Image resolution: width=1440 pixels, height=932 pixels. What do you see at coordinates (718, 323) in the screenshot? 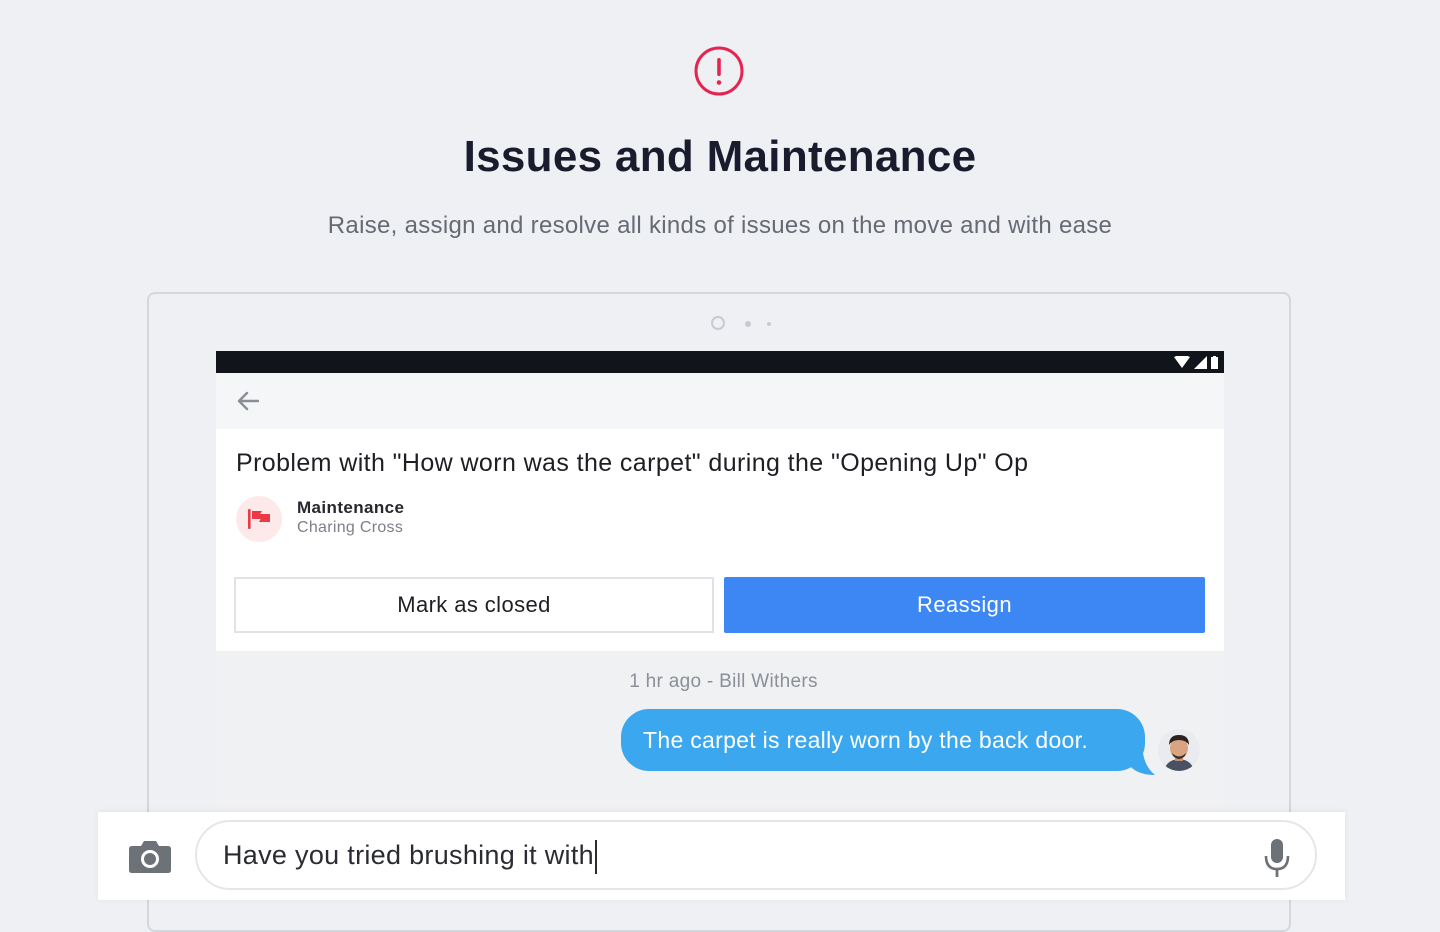
I see `camera-lens` at bounding box center [718, 323].